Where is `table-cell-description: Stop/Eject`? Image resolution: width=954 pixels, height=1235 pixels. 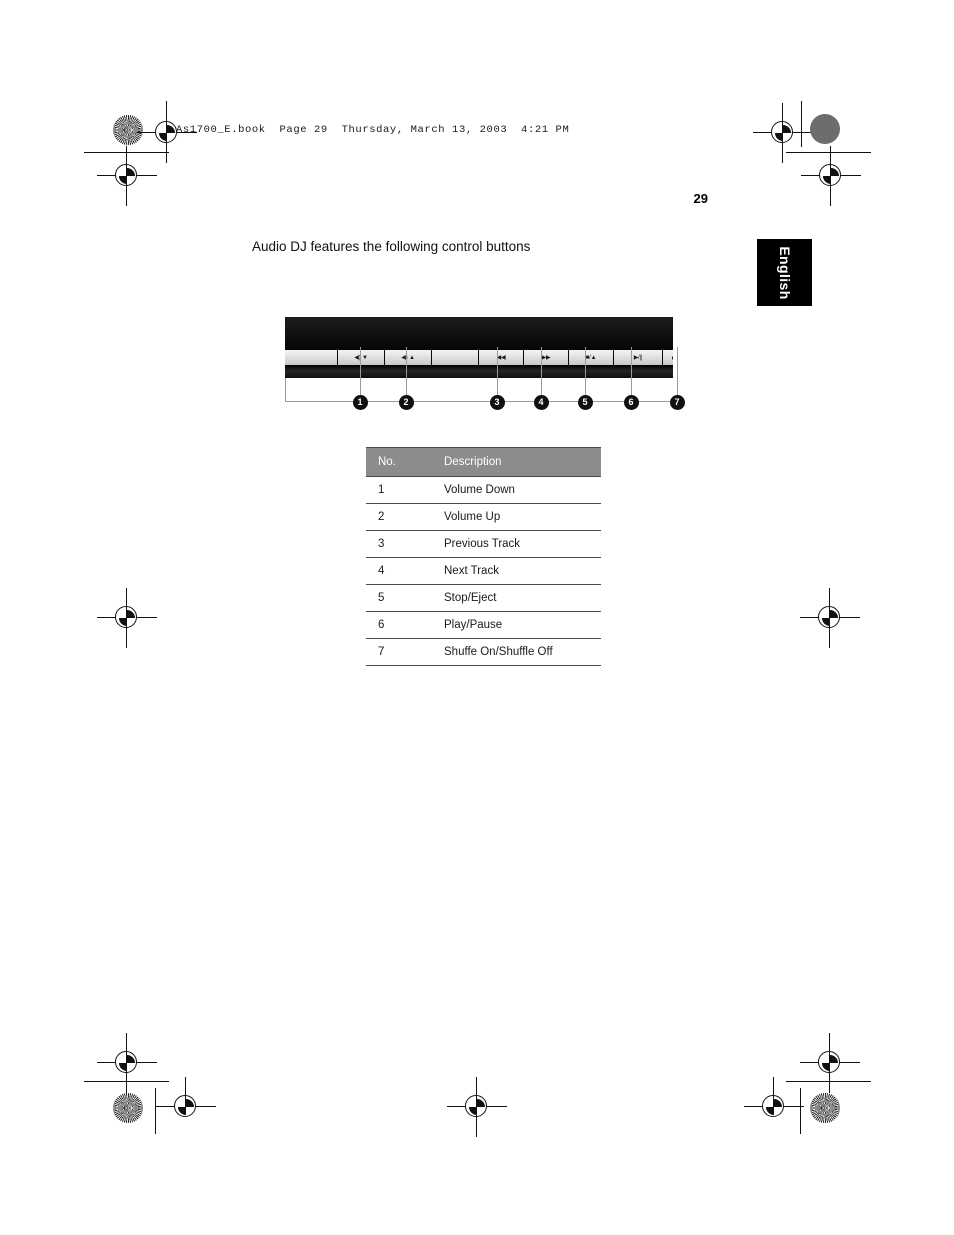
table-cell-description: Stop/Eject is located at coordinates (516, 598).